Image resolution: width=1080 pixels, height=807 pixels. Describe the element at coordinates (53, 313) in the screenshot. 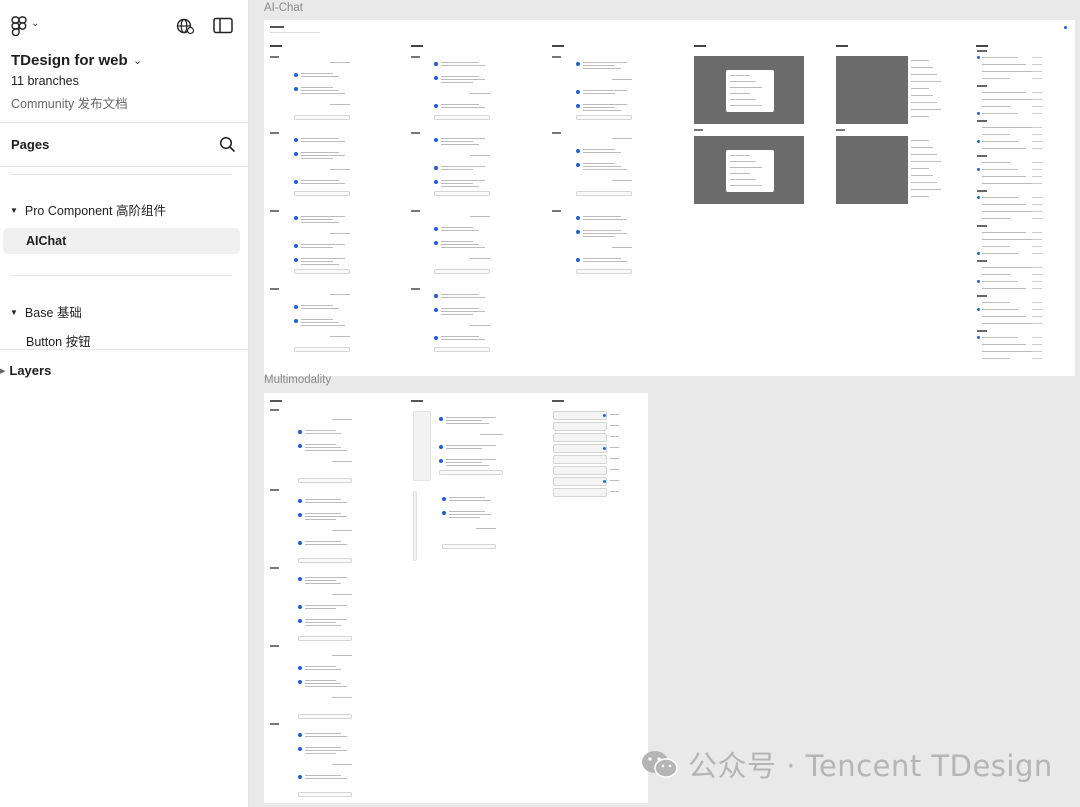

I see `page-group-label: Base 基础` at that location.